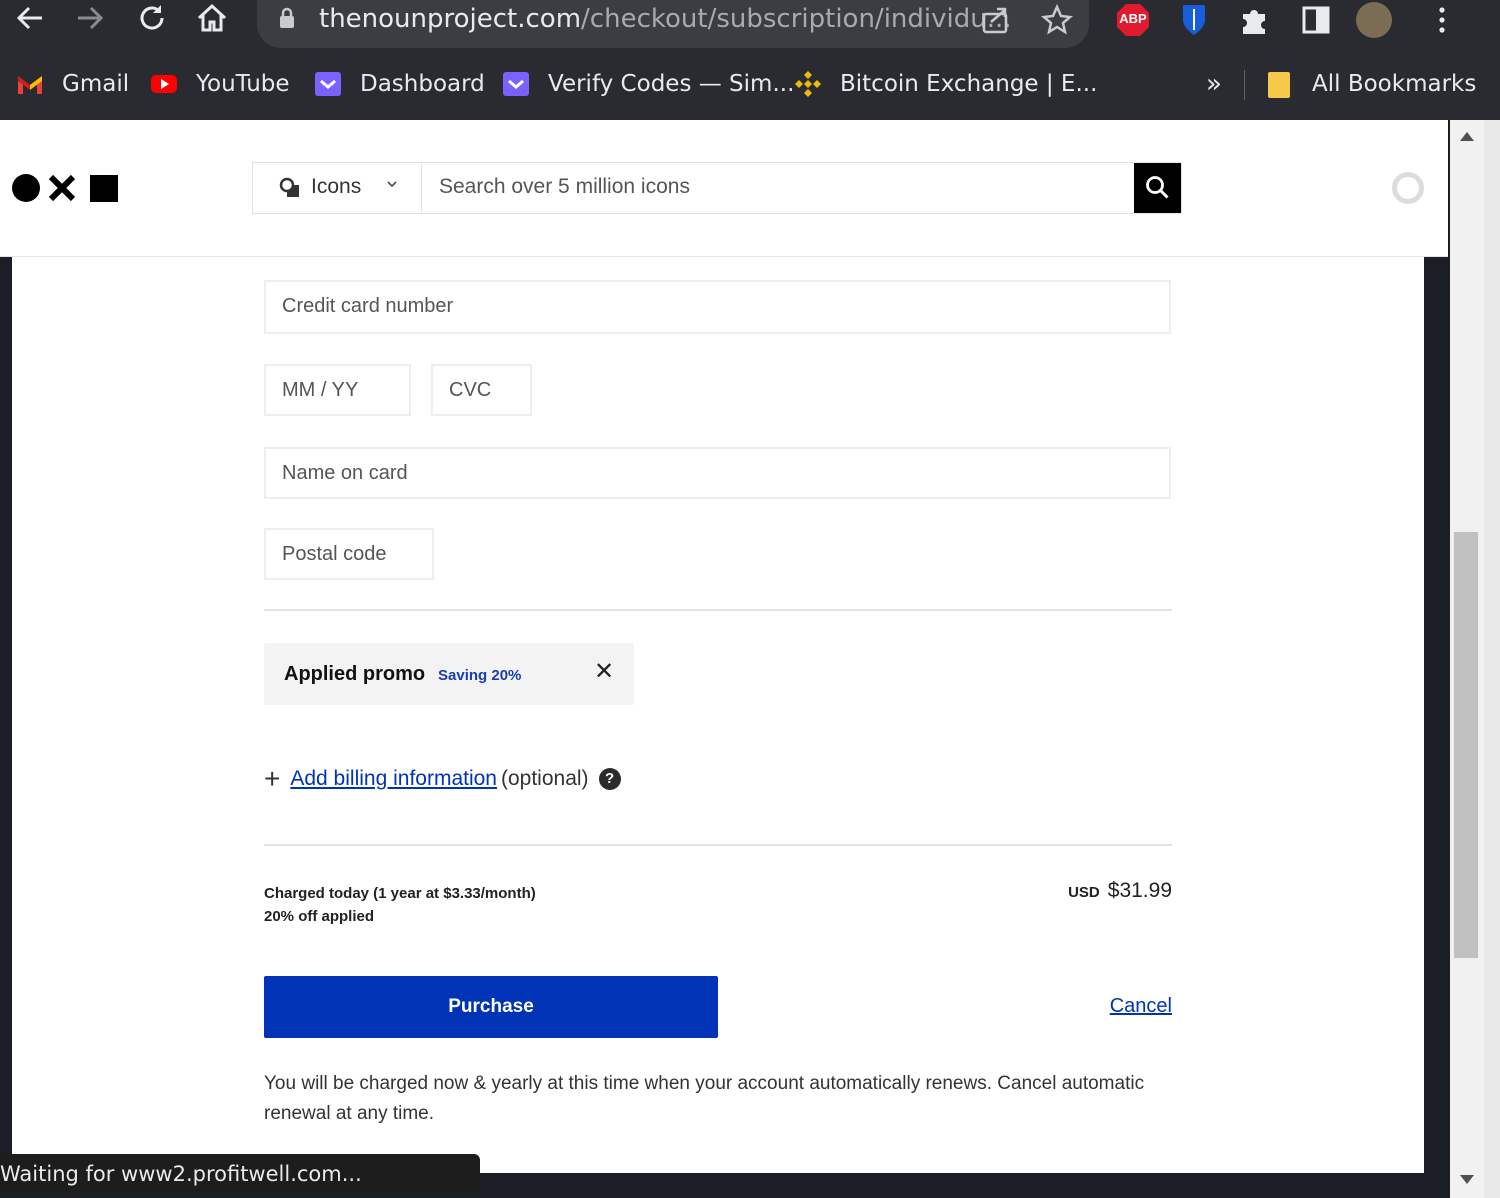 This screenshot has width=1500, height=1198. What do you see at coordinates (96, 84) in the screenshot?
I see `bookmark-label: Gmail` at bounding box center [96, 84].